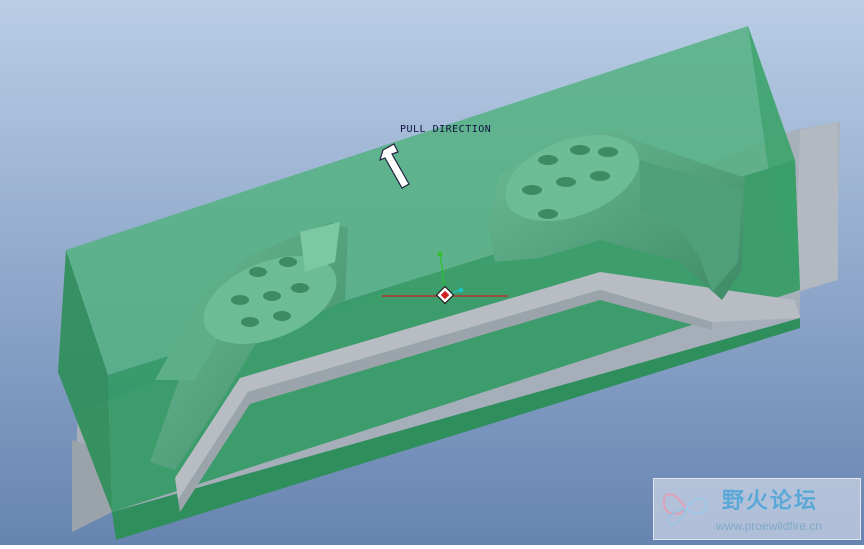  I want to click on watermark: 野火论坛 www.proewildfire.cn, so click(757, 509).